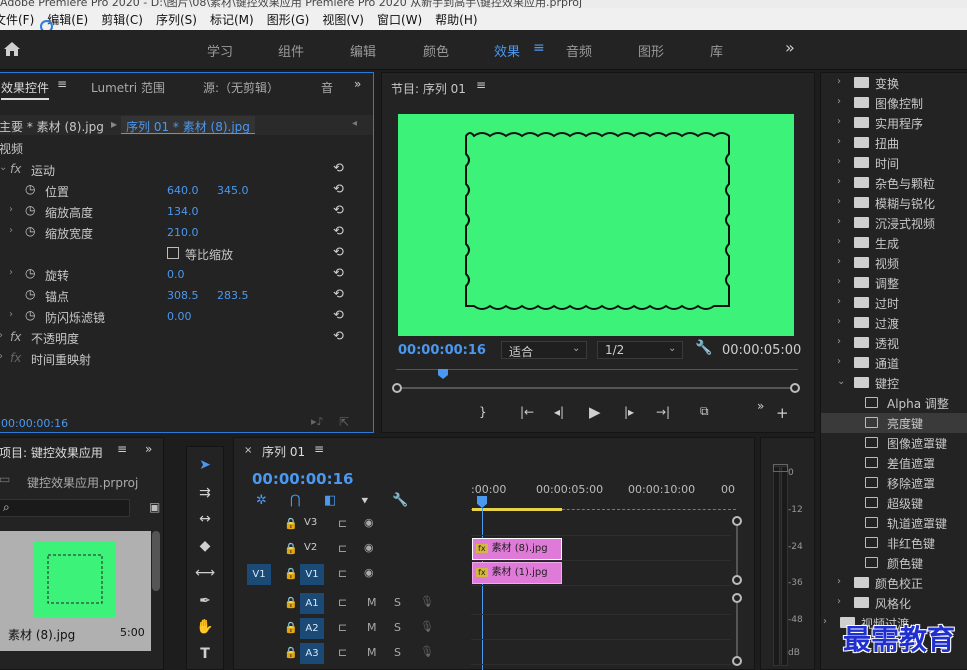 The image size is (967, 670). What do you see at coordinates (12, 49) in the screenshot?
I see `home-icon` at bounding box center [12, 49].